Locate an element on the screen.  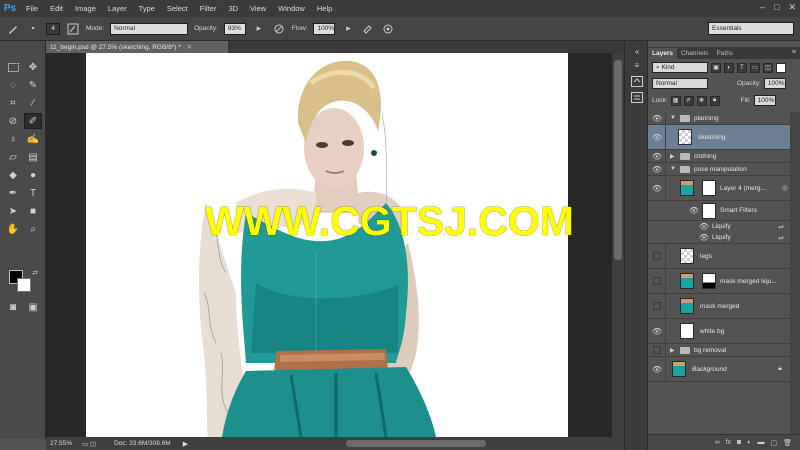
layer-row-white-bg: 👁︎ white bg is located at coordinates (719, 331).